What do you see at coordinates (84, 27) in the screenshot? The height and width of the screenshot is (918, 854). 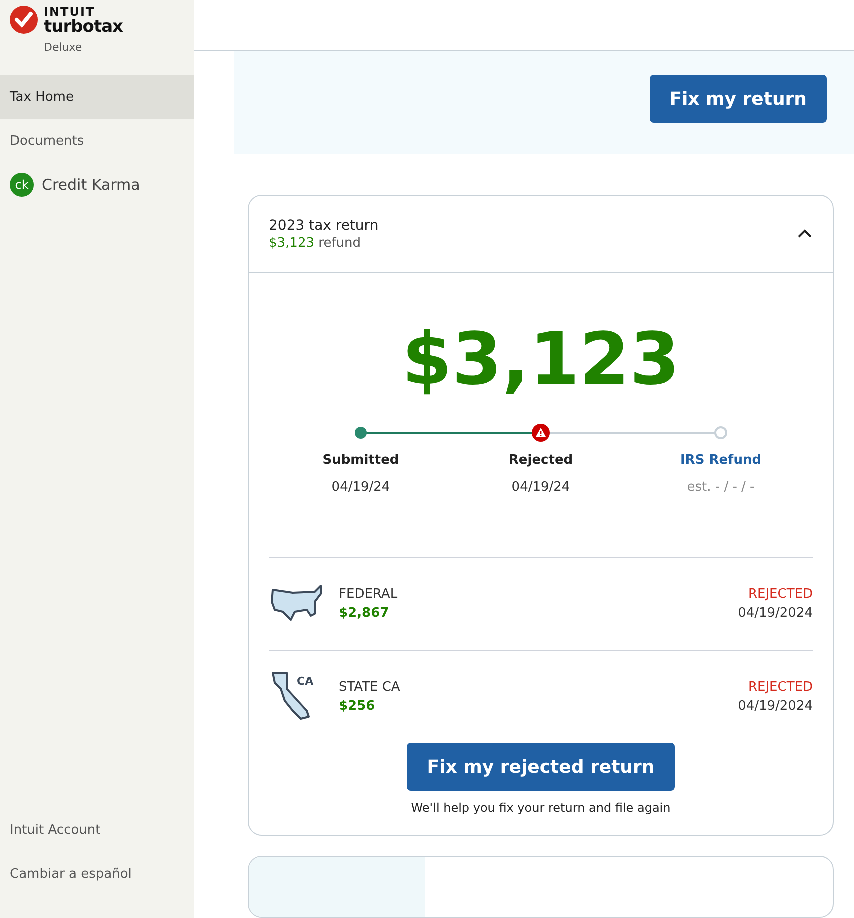 I see `product-name: turbotax` at bounding box center [84, 27].